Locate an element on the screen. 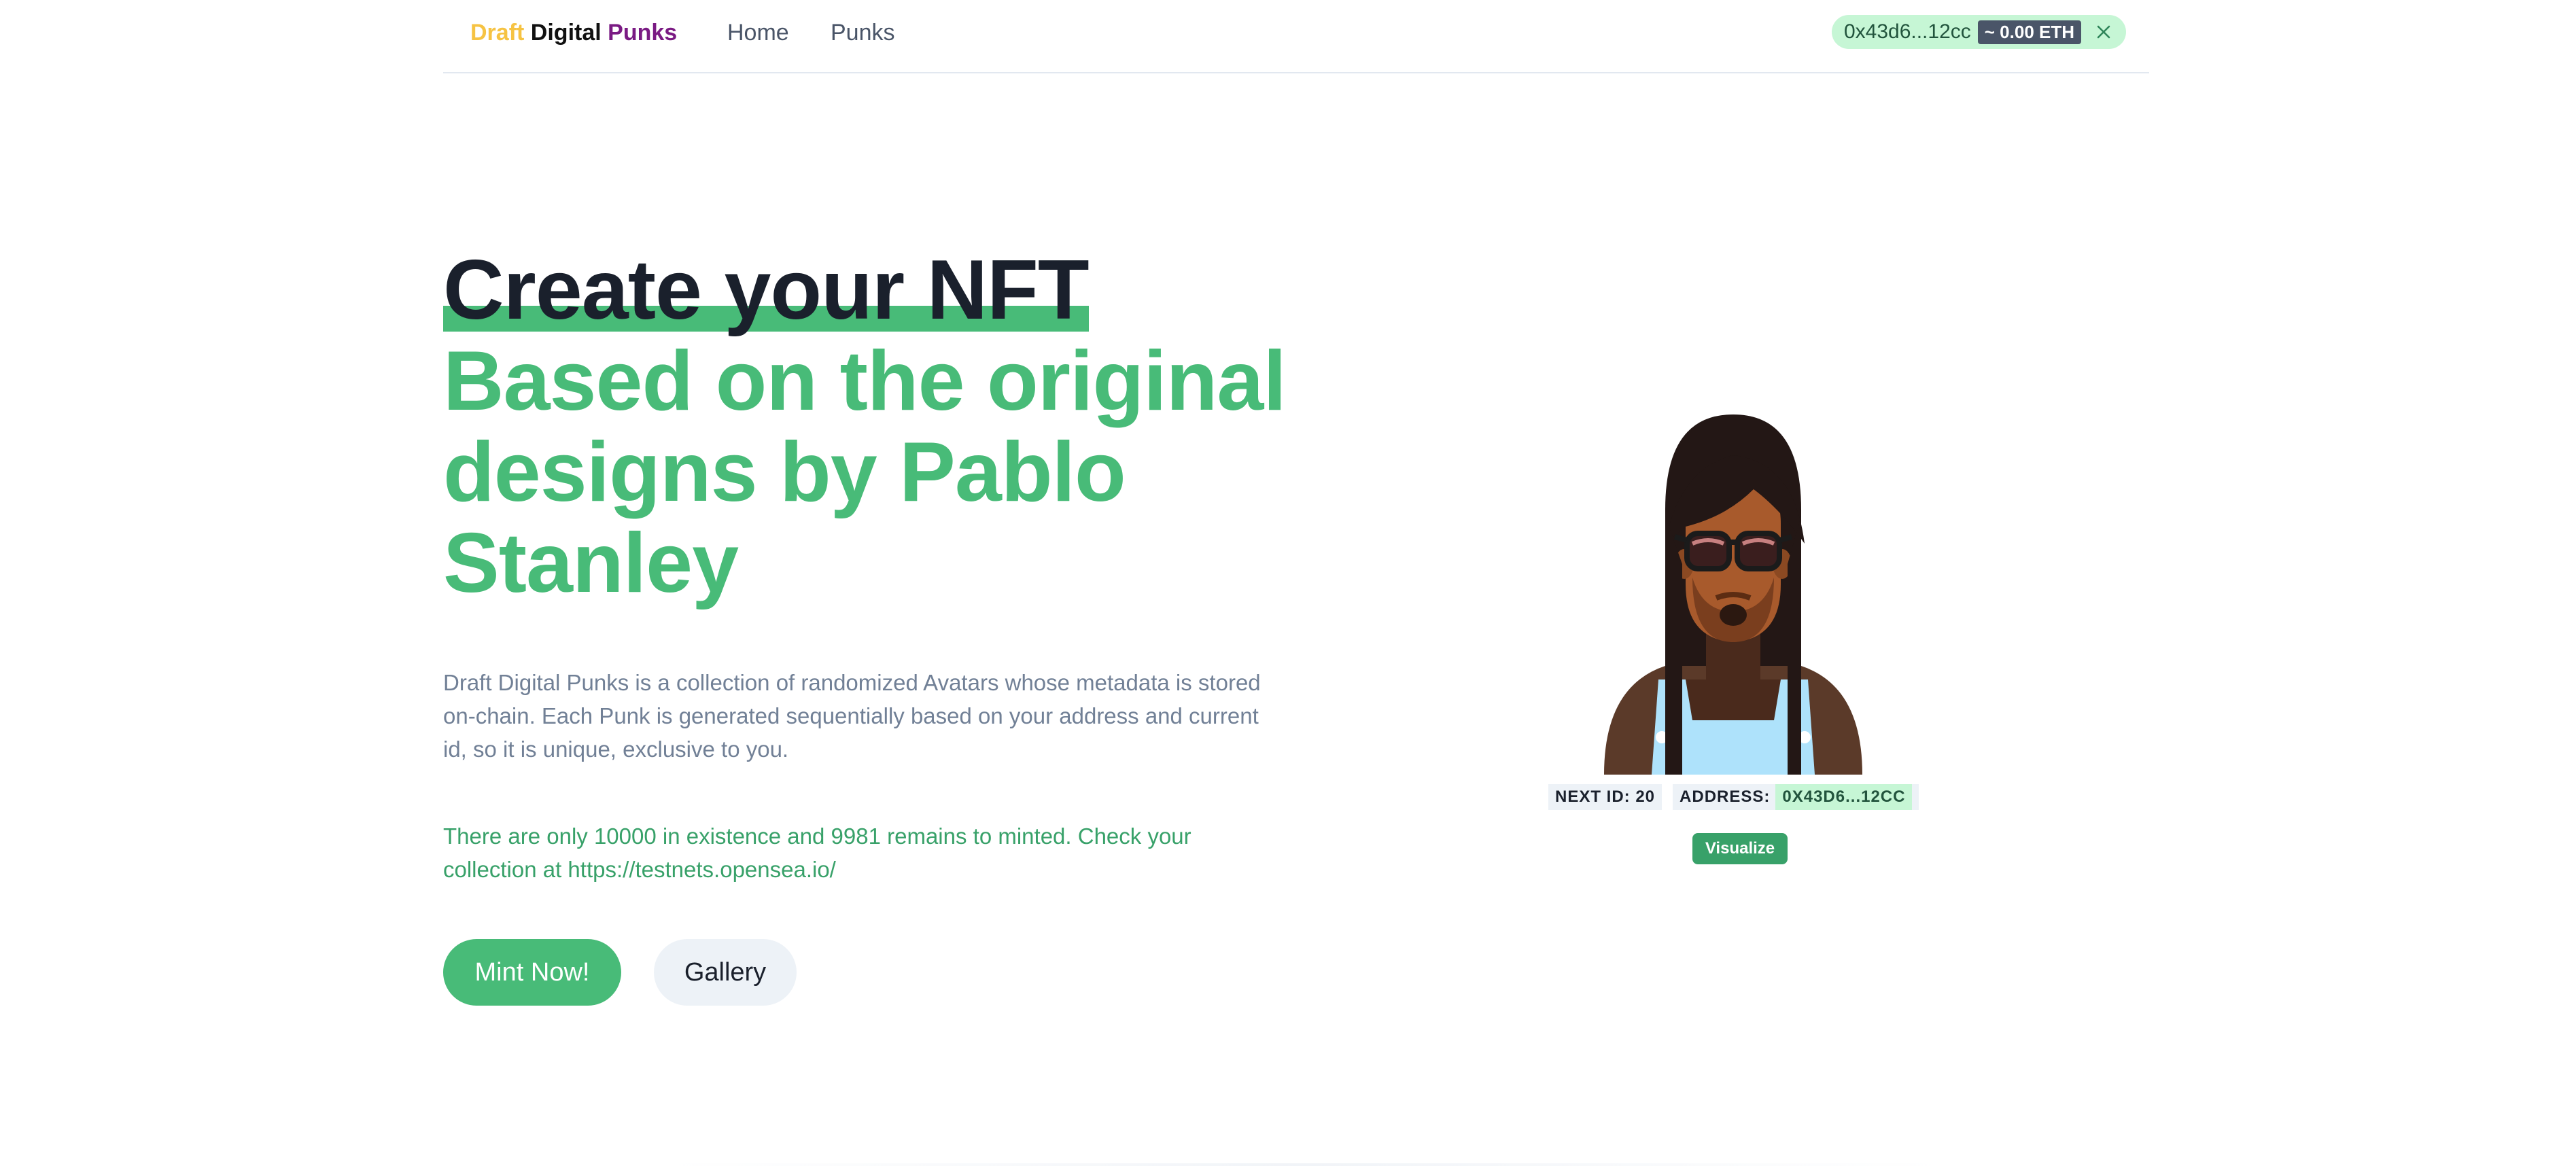  nav-link-punks: Punks is located at coordinates (863, 32).